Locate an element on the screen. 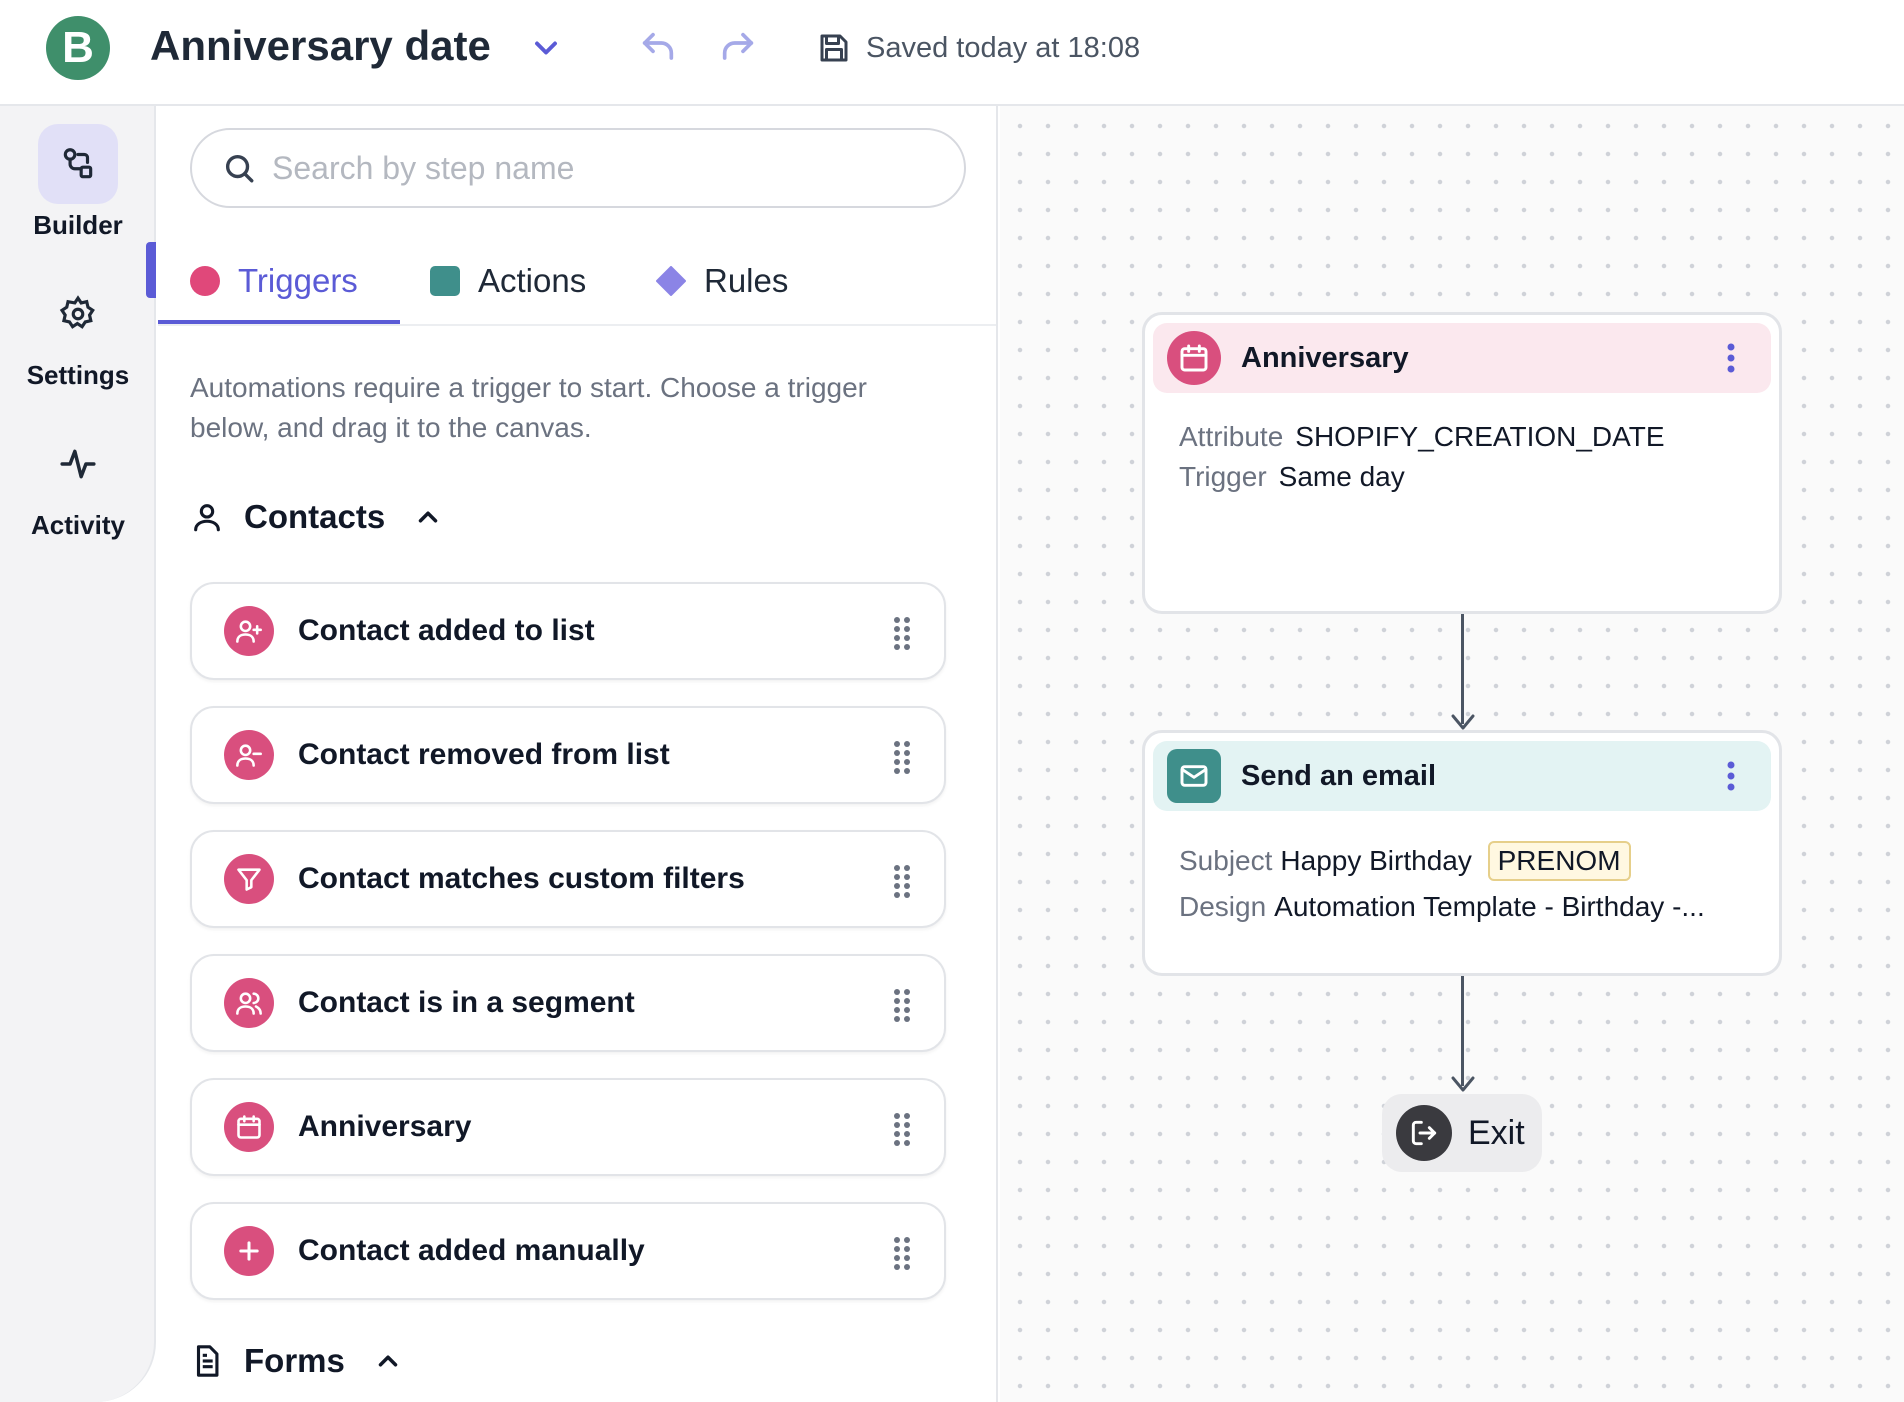  brand-logo: B is located at coordinates (78, 48).